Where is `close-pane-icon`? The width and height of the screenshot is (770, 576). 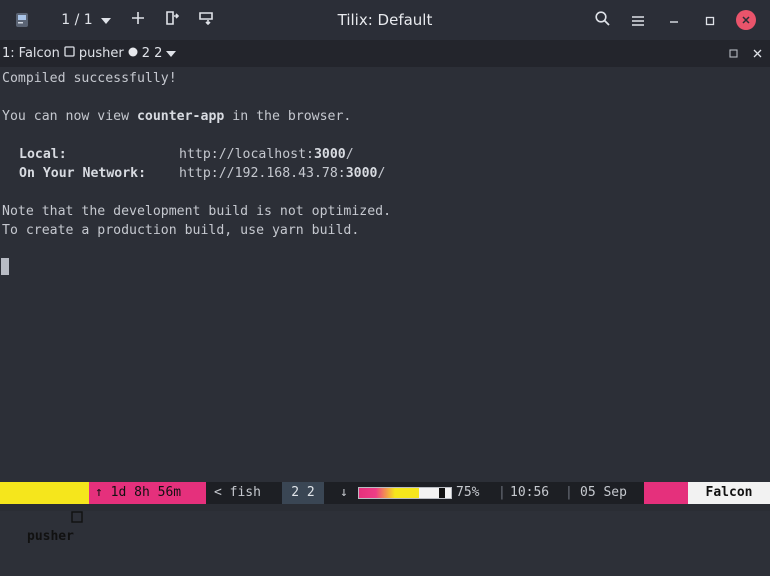 close-pane-icon is located at coordinates (757, 54).